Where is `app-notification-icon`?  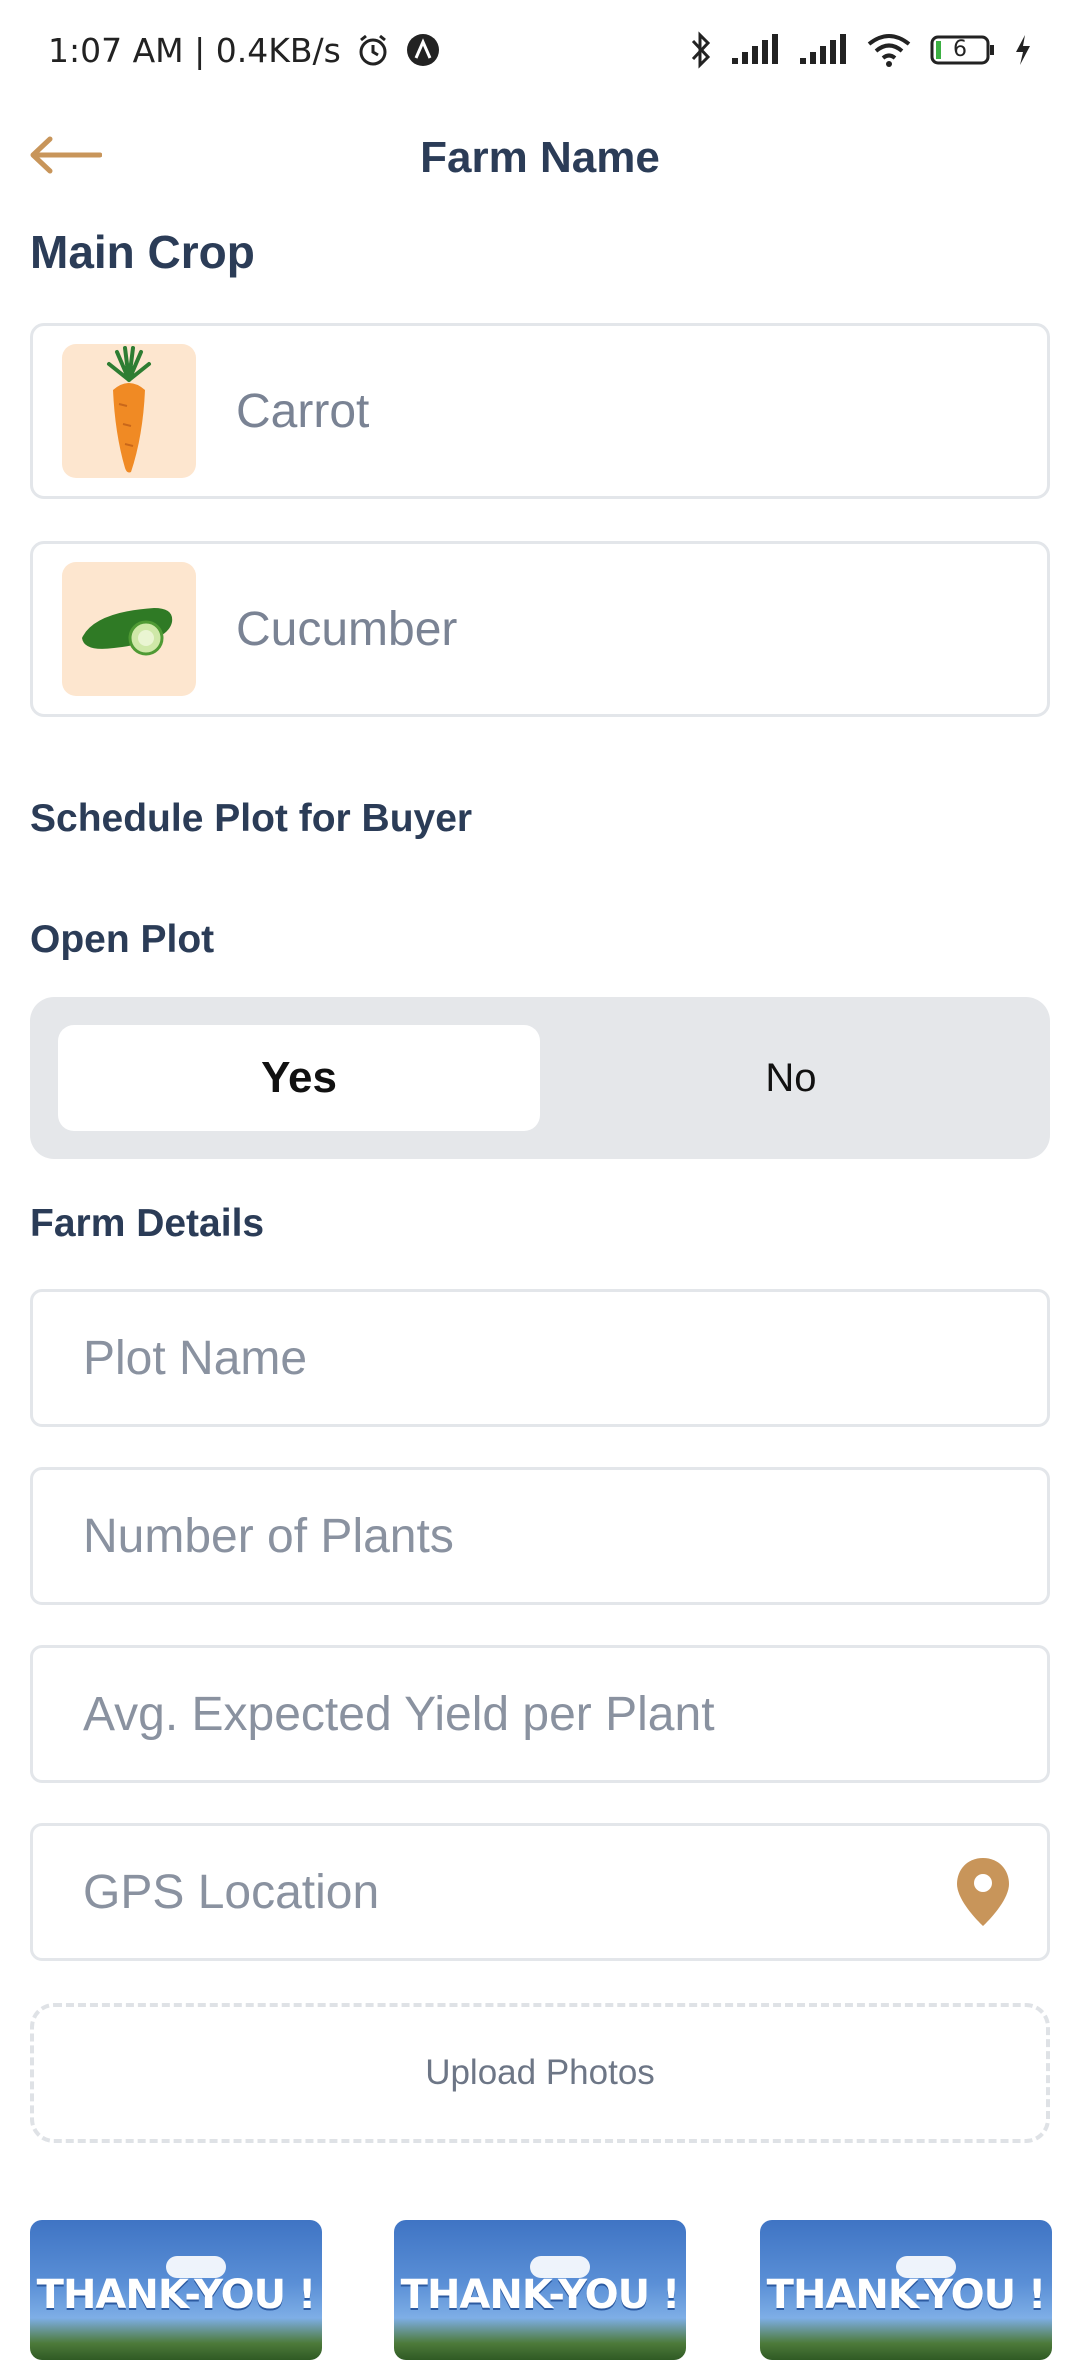 app-notification-icon is located at coordinates (423, 50).